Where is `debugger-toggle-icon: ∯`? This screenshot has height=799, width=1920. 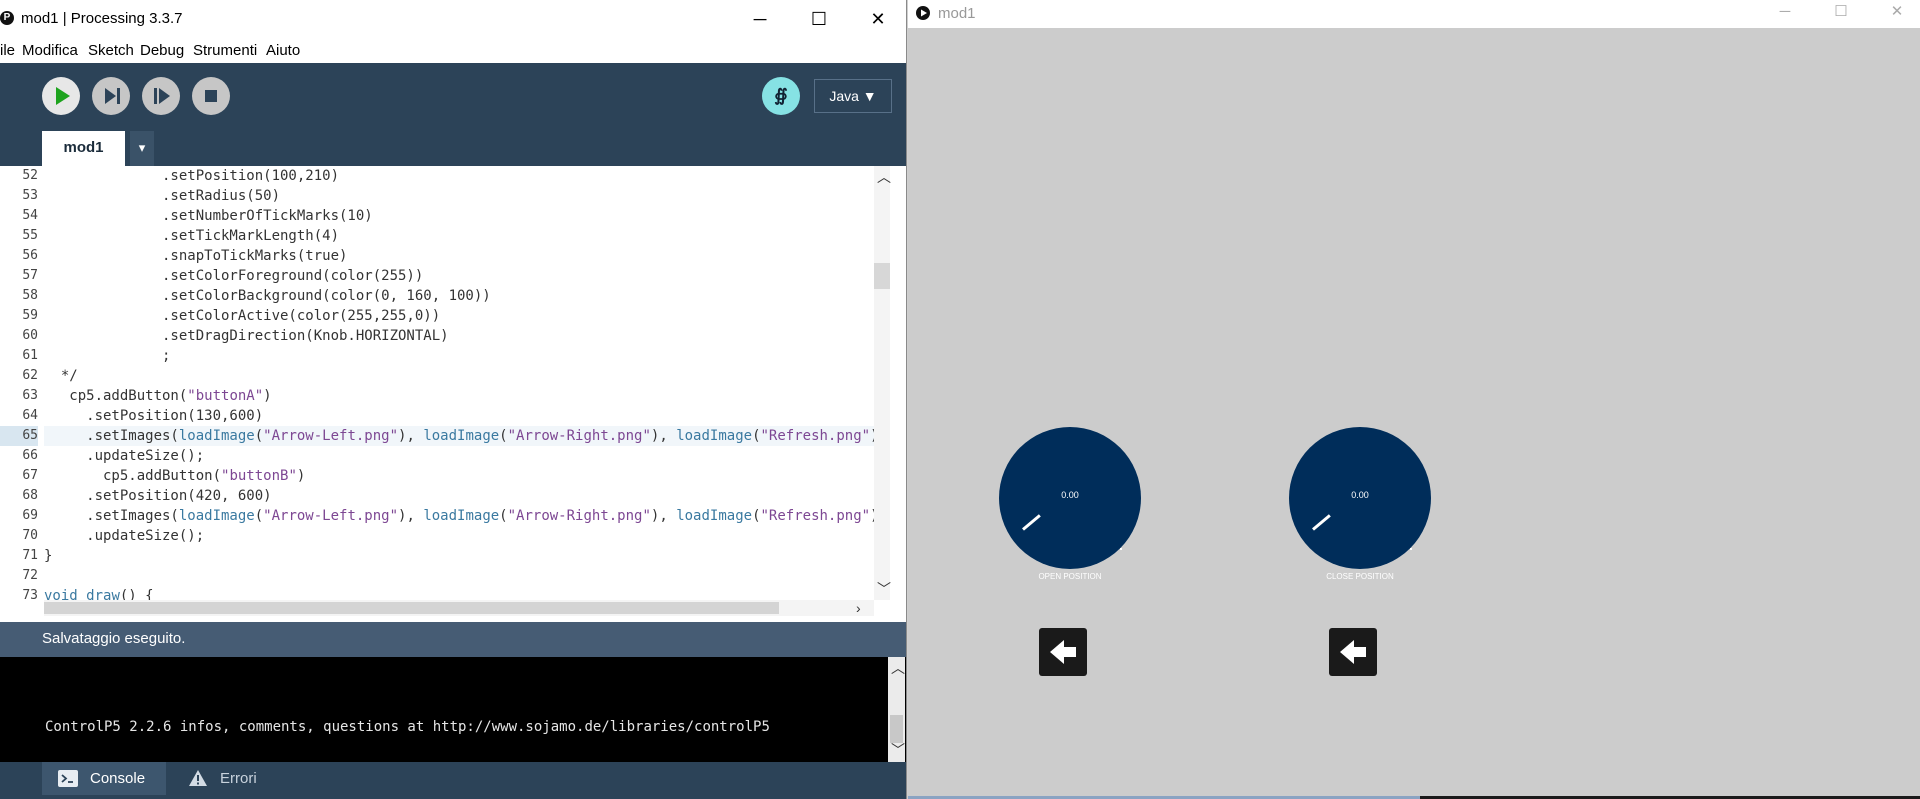 debugger-toggle-icon: ∯ is located at coordinates (781, 96).